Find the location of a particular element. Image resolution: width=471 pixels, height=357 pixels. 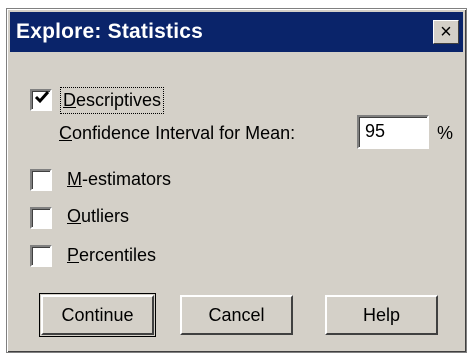

m-estimators-label: M-estimators is located at coordinates (119, 179).